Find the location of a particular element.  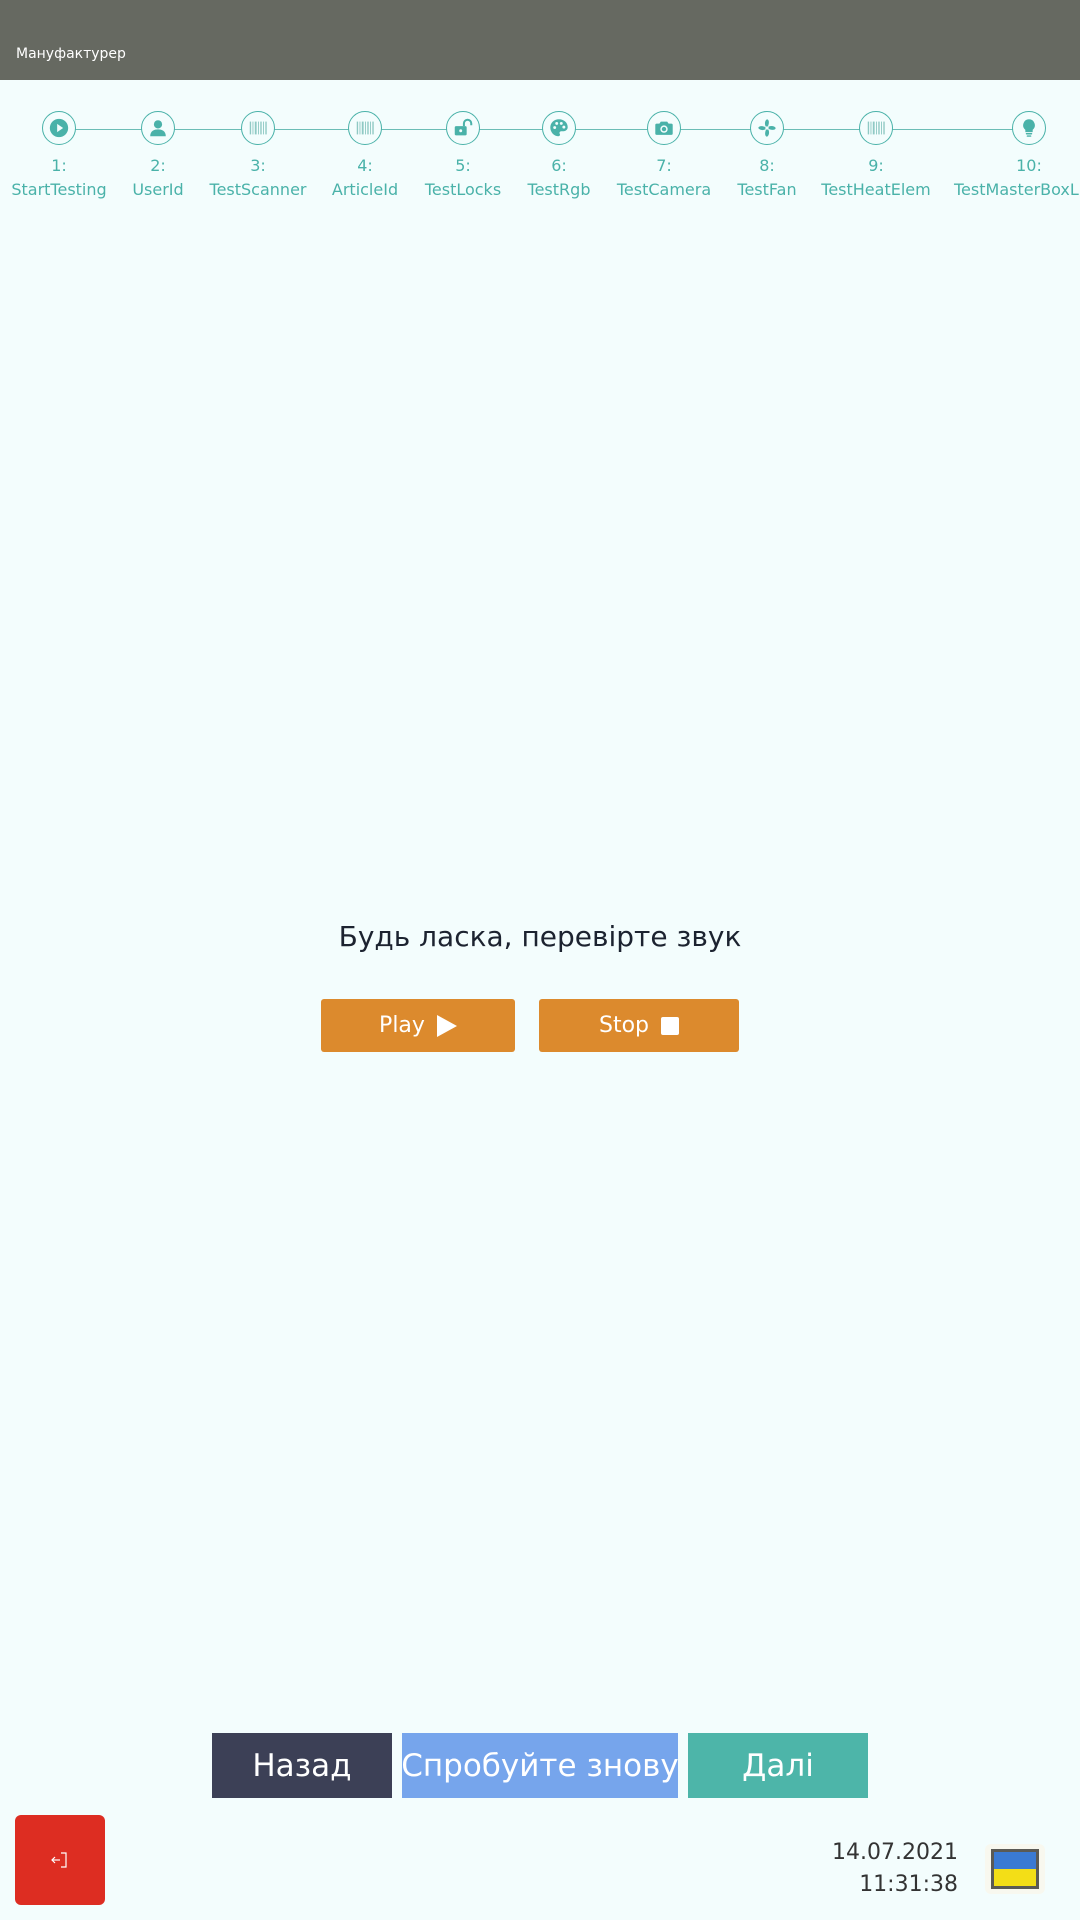

datetime-display: 14.07.2021 11:31:38 is located at coordinates (895, 1869).